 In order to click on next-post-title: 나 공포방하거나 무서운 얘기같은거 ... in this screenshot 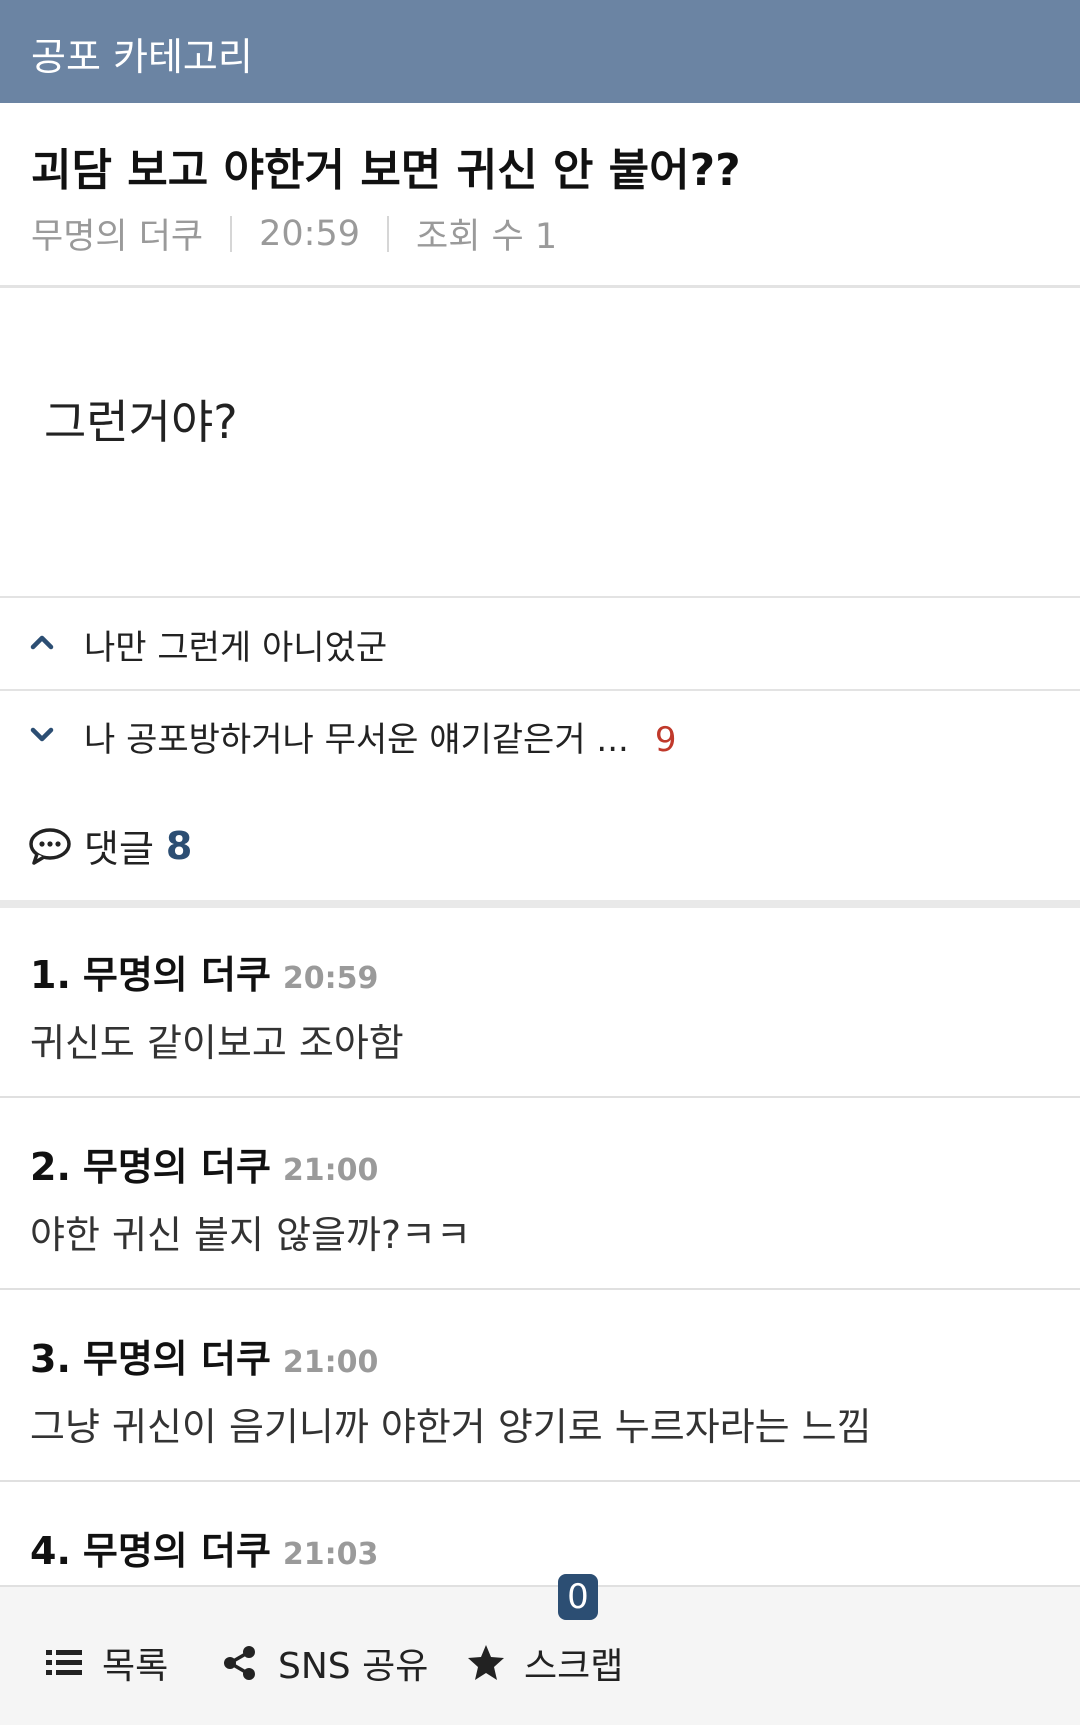, I will do `click(356, 740)`.